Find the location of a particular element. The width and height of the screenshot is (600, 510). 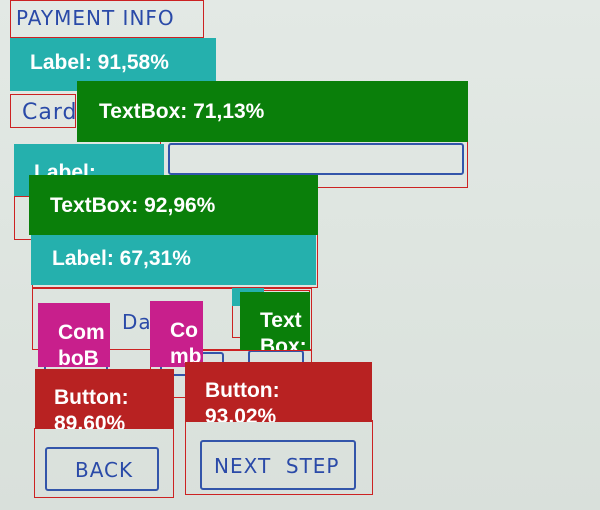

detection-outline-card-label is located at coordinates (43, 111).